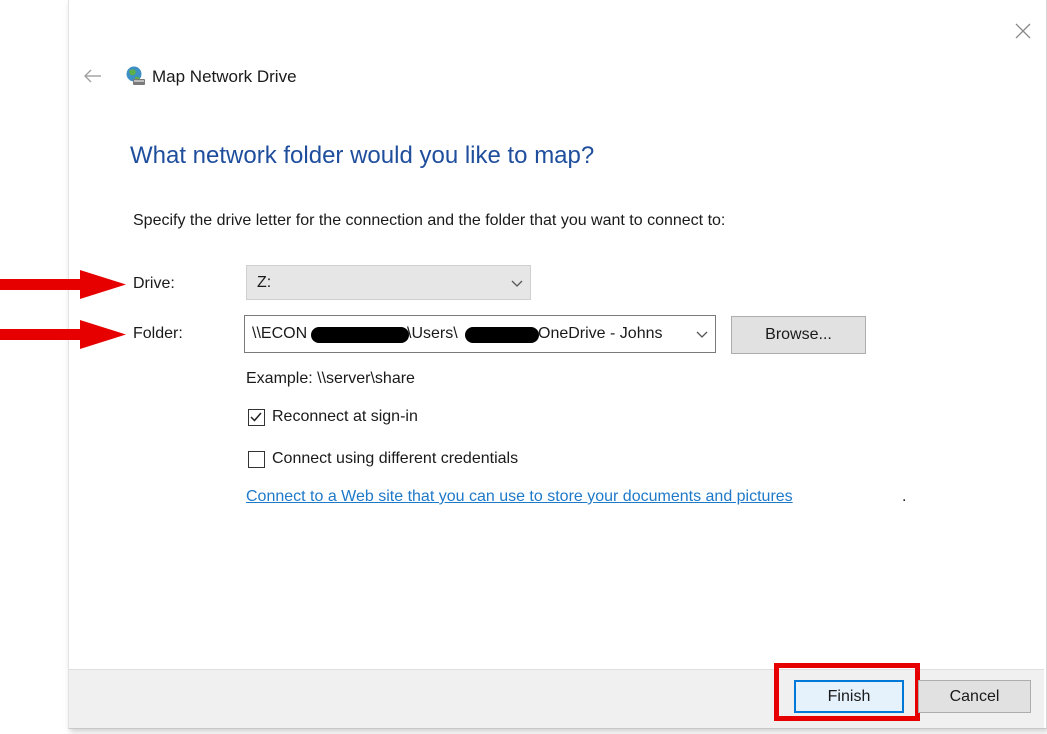 The image size is (1047, 734). What do you see at coordinates (600, 333) in the screenshot?
I see `folder-path-part-3: OneDrive - Johns` at bounding box center [600, 333].